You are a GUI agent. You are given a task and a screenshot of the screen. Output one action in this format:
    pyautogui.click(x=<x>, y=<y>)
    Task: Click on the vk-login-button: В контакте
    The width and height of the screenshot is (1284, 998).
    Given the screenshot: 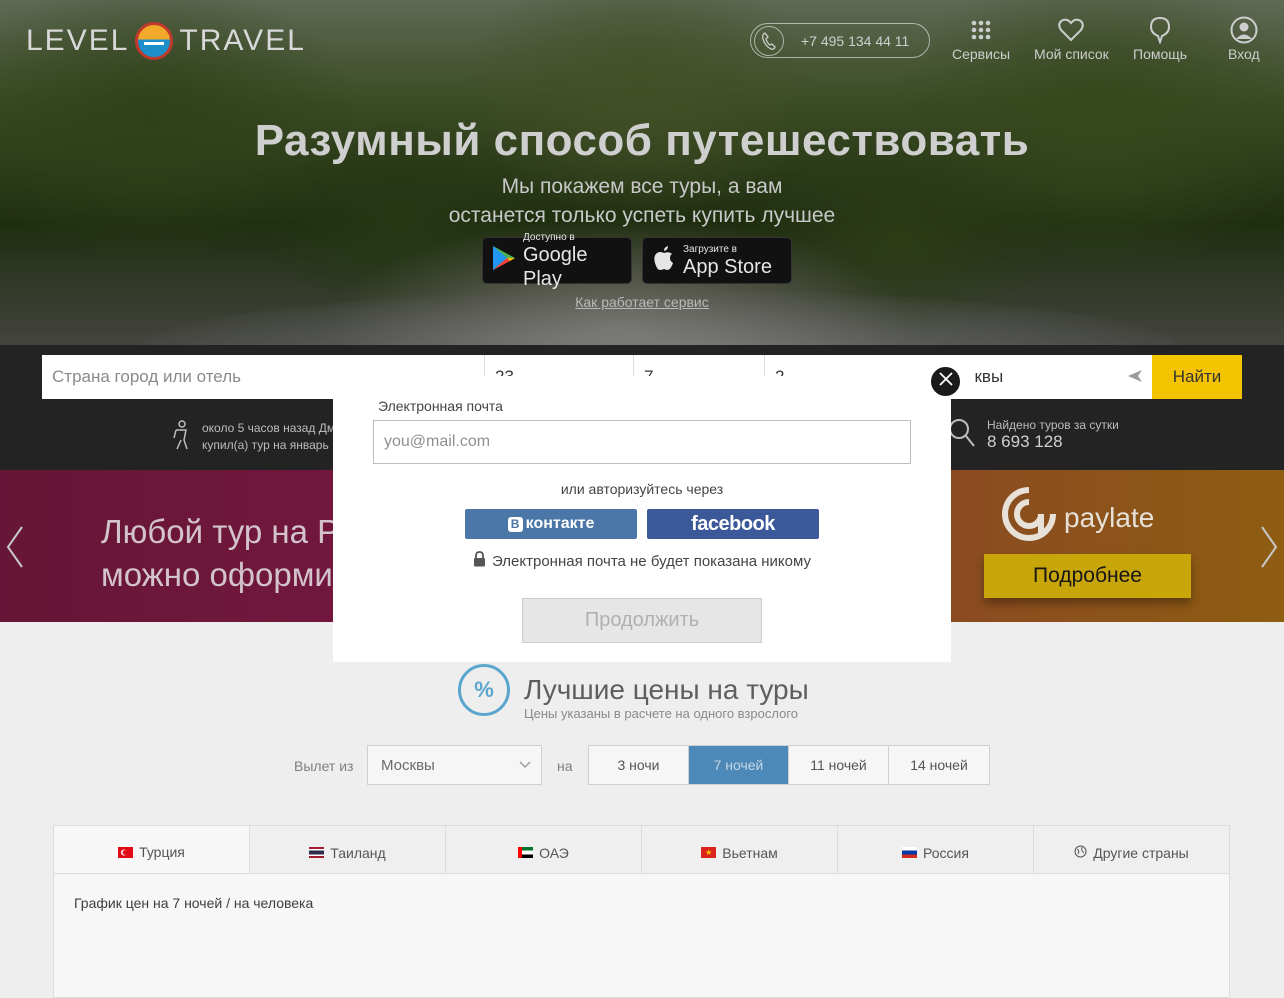 What is the action you would take?
    pyautogui.click(x=551, y=524)
    